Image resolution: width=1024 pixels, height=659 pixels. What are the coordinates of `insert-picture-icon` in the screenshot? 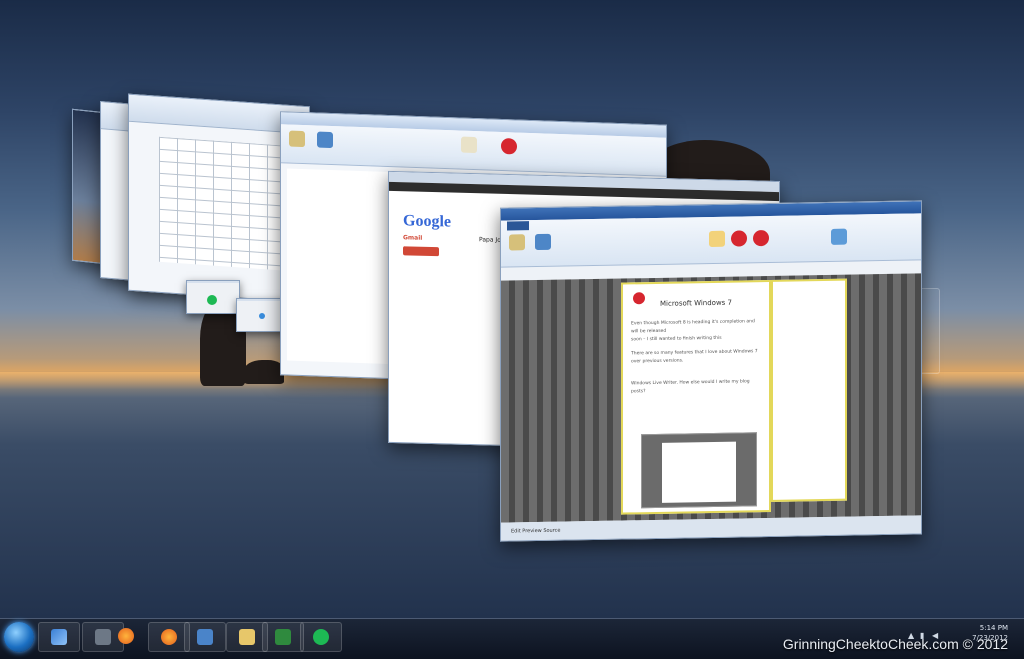 It's located at (839, 236).